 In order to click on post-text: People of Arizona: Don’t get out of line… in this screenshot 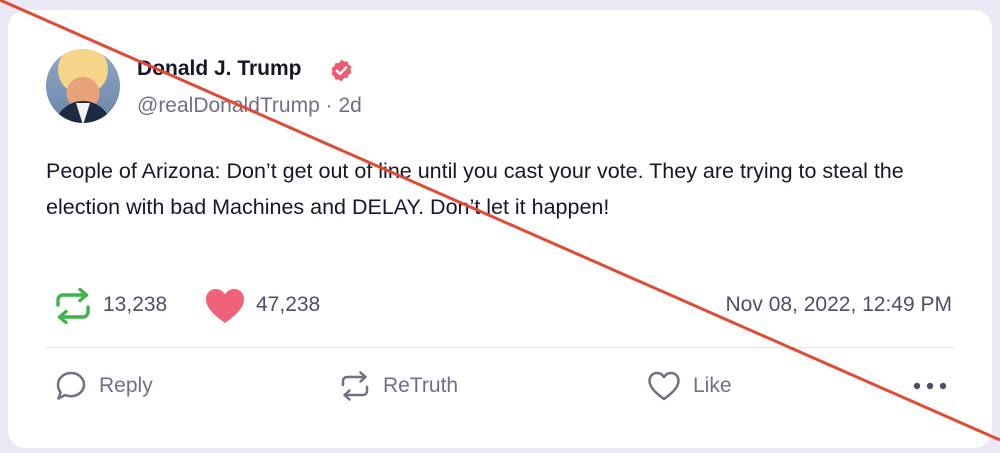, I will do `click(475, 189)`.